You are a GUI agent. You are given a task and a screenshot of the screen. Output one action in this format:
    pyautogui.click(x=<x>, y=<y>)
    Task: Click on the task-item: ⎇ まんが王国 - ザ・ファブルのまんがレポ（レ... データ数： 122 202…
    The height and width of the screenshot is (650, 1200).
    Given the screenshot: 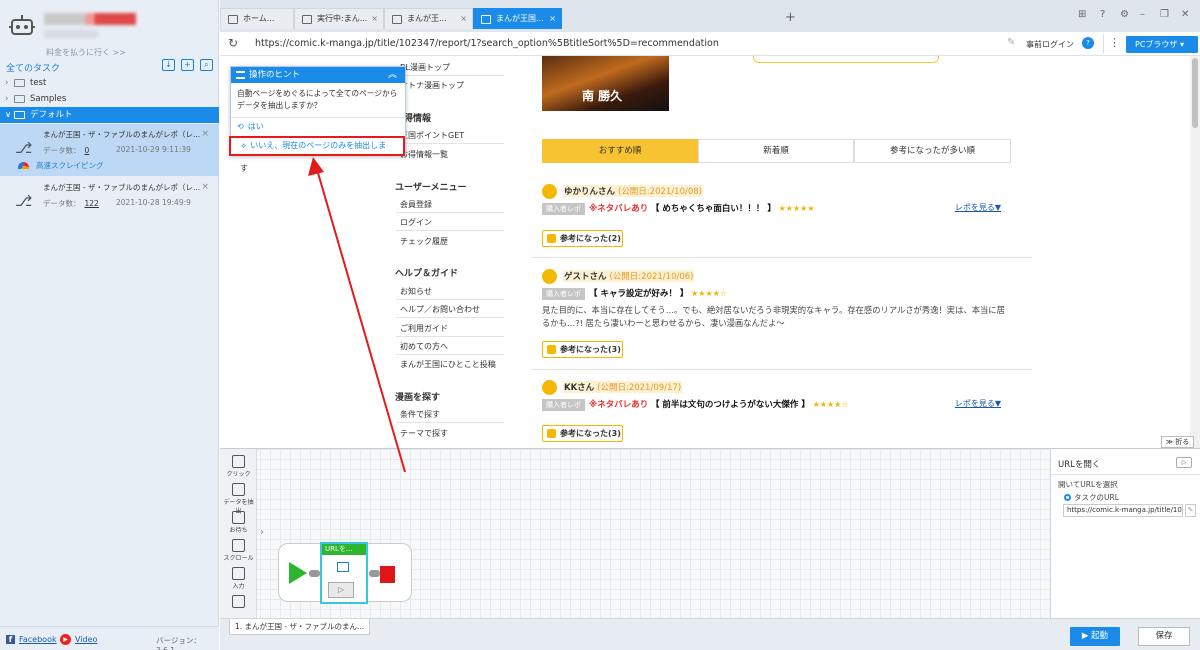 What is the action you would take?
    pyautogui.click(x=109, y=199)
    